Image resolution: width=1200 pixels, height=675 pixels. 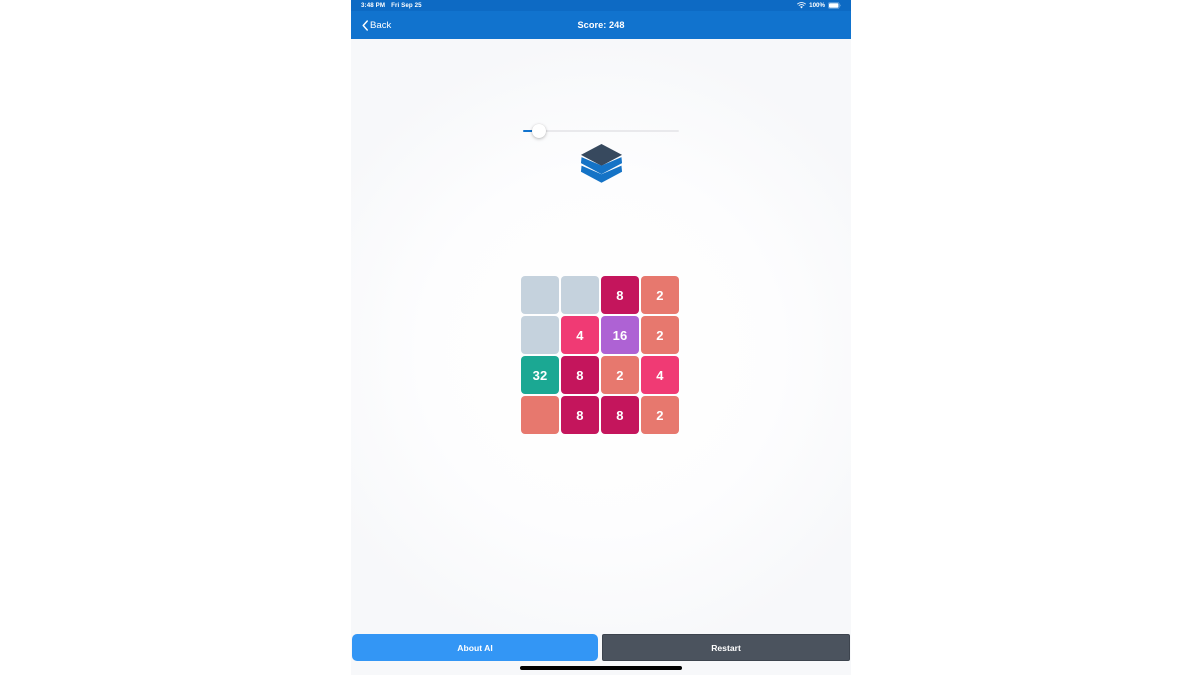 What do you see at coordinates (601, 668) in the screenshot?
I see `home-indicator` at bounding box center [601, 668].